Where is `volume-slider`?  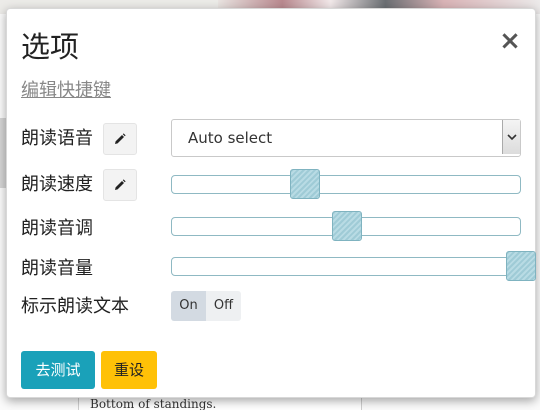
volume-slider is located at coordinates (353, 266).